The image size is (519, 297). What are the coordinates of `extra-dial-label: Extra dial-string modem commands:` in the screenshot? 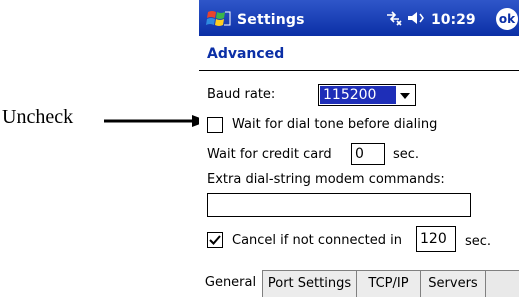 It's located at (326, 179).